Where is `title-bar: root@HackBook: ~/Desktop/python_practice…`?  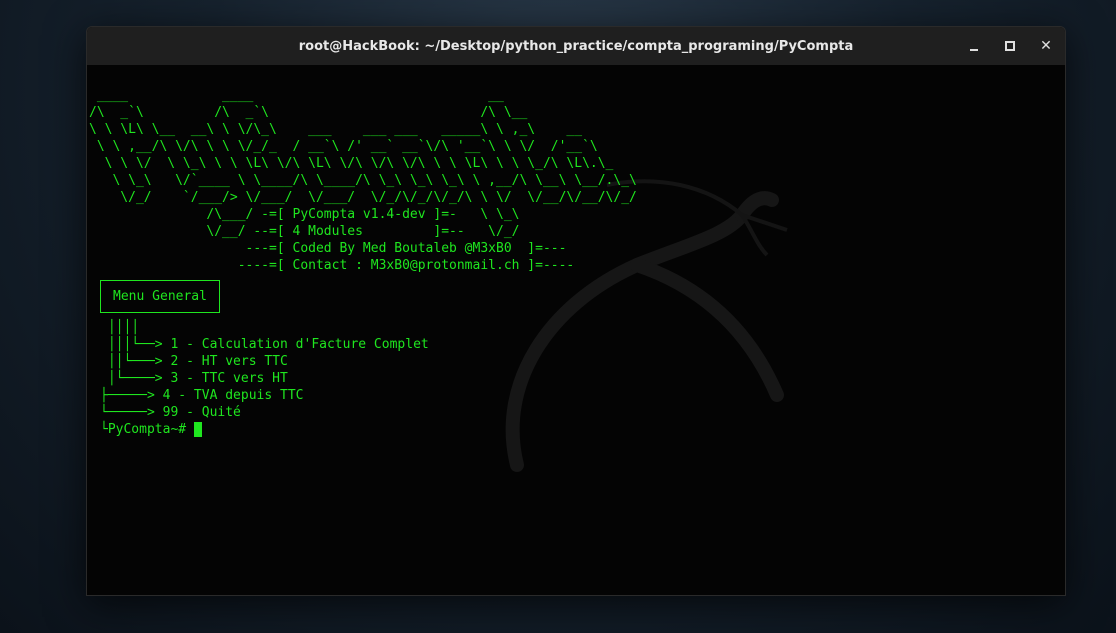
title-bar: root@HackBook: ~/Desktop/python_practice… is located at coordinates (576, 46).